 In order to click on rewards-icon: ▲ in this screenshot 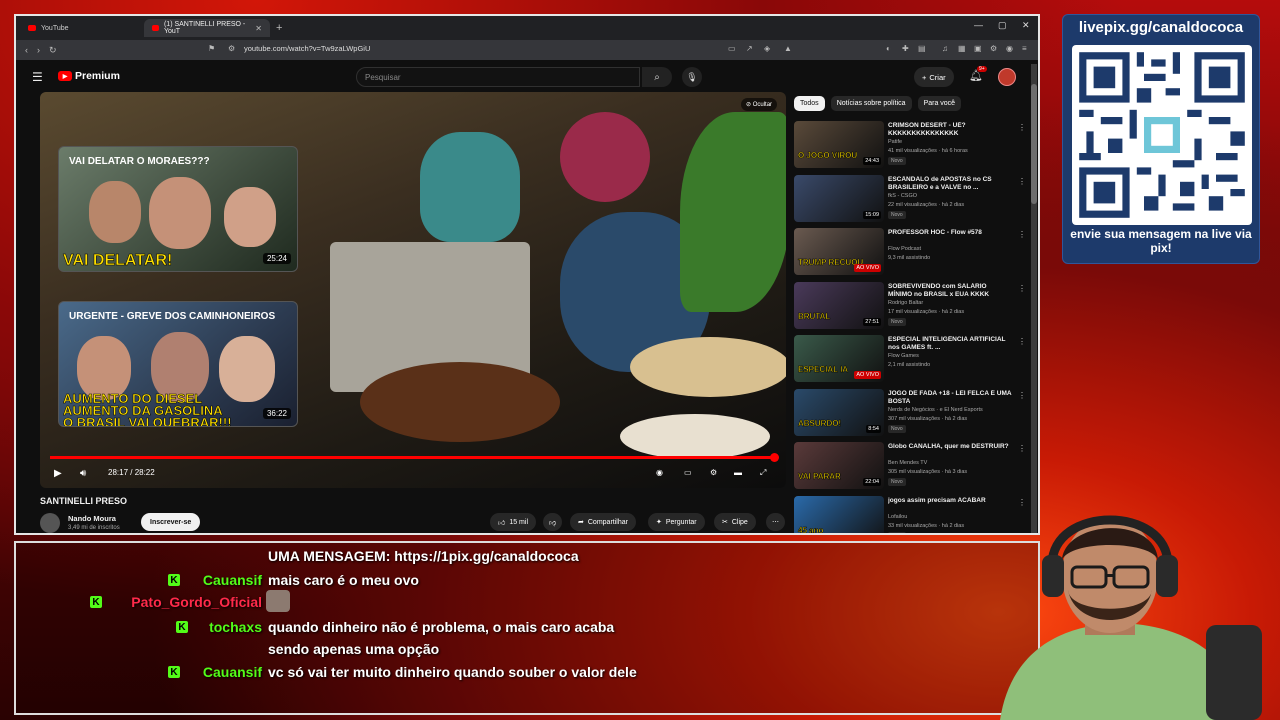, I will do `click(788, 48)`.